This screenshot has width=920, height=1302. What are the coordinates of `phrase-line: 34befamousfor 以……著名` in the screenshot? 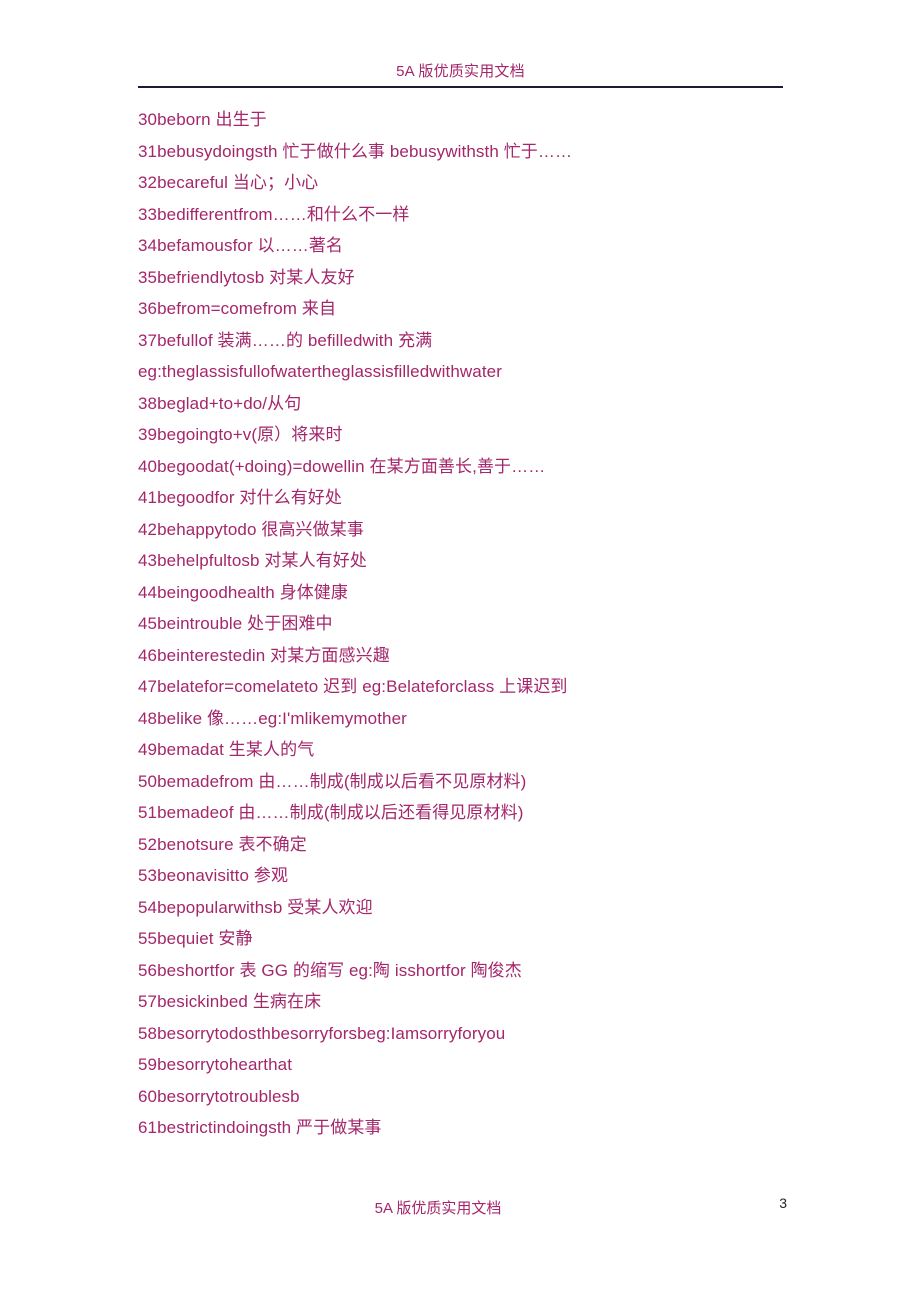 It's located at (241, 245).